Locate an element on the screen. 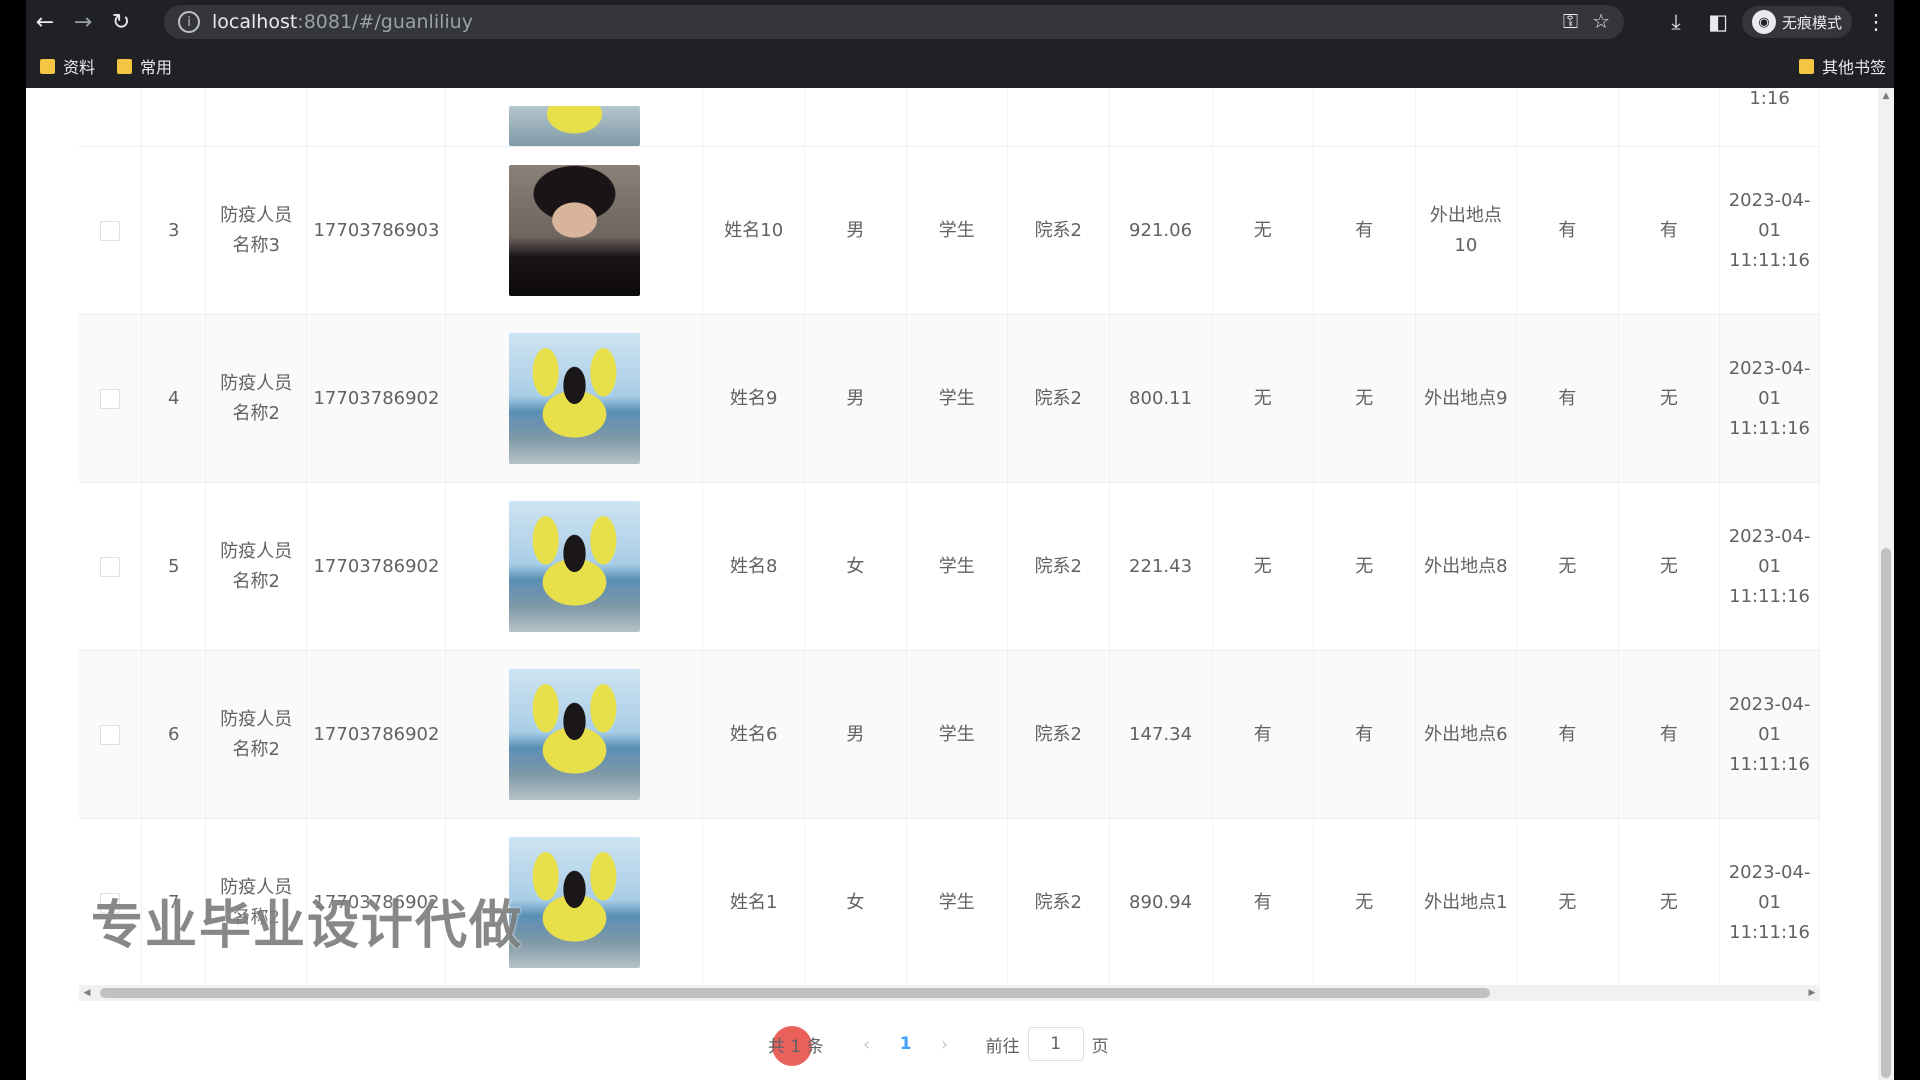 The height and width of the screenshot is (1080, 1920). goto-page: 前往 页 is located at coordinates (1047, 1044).